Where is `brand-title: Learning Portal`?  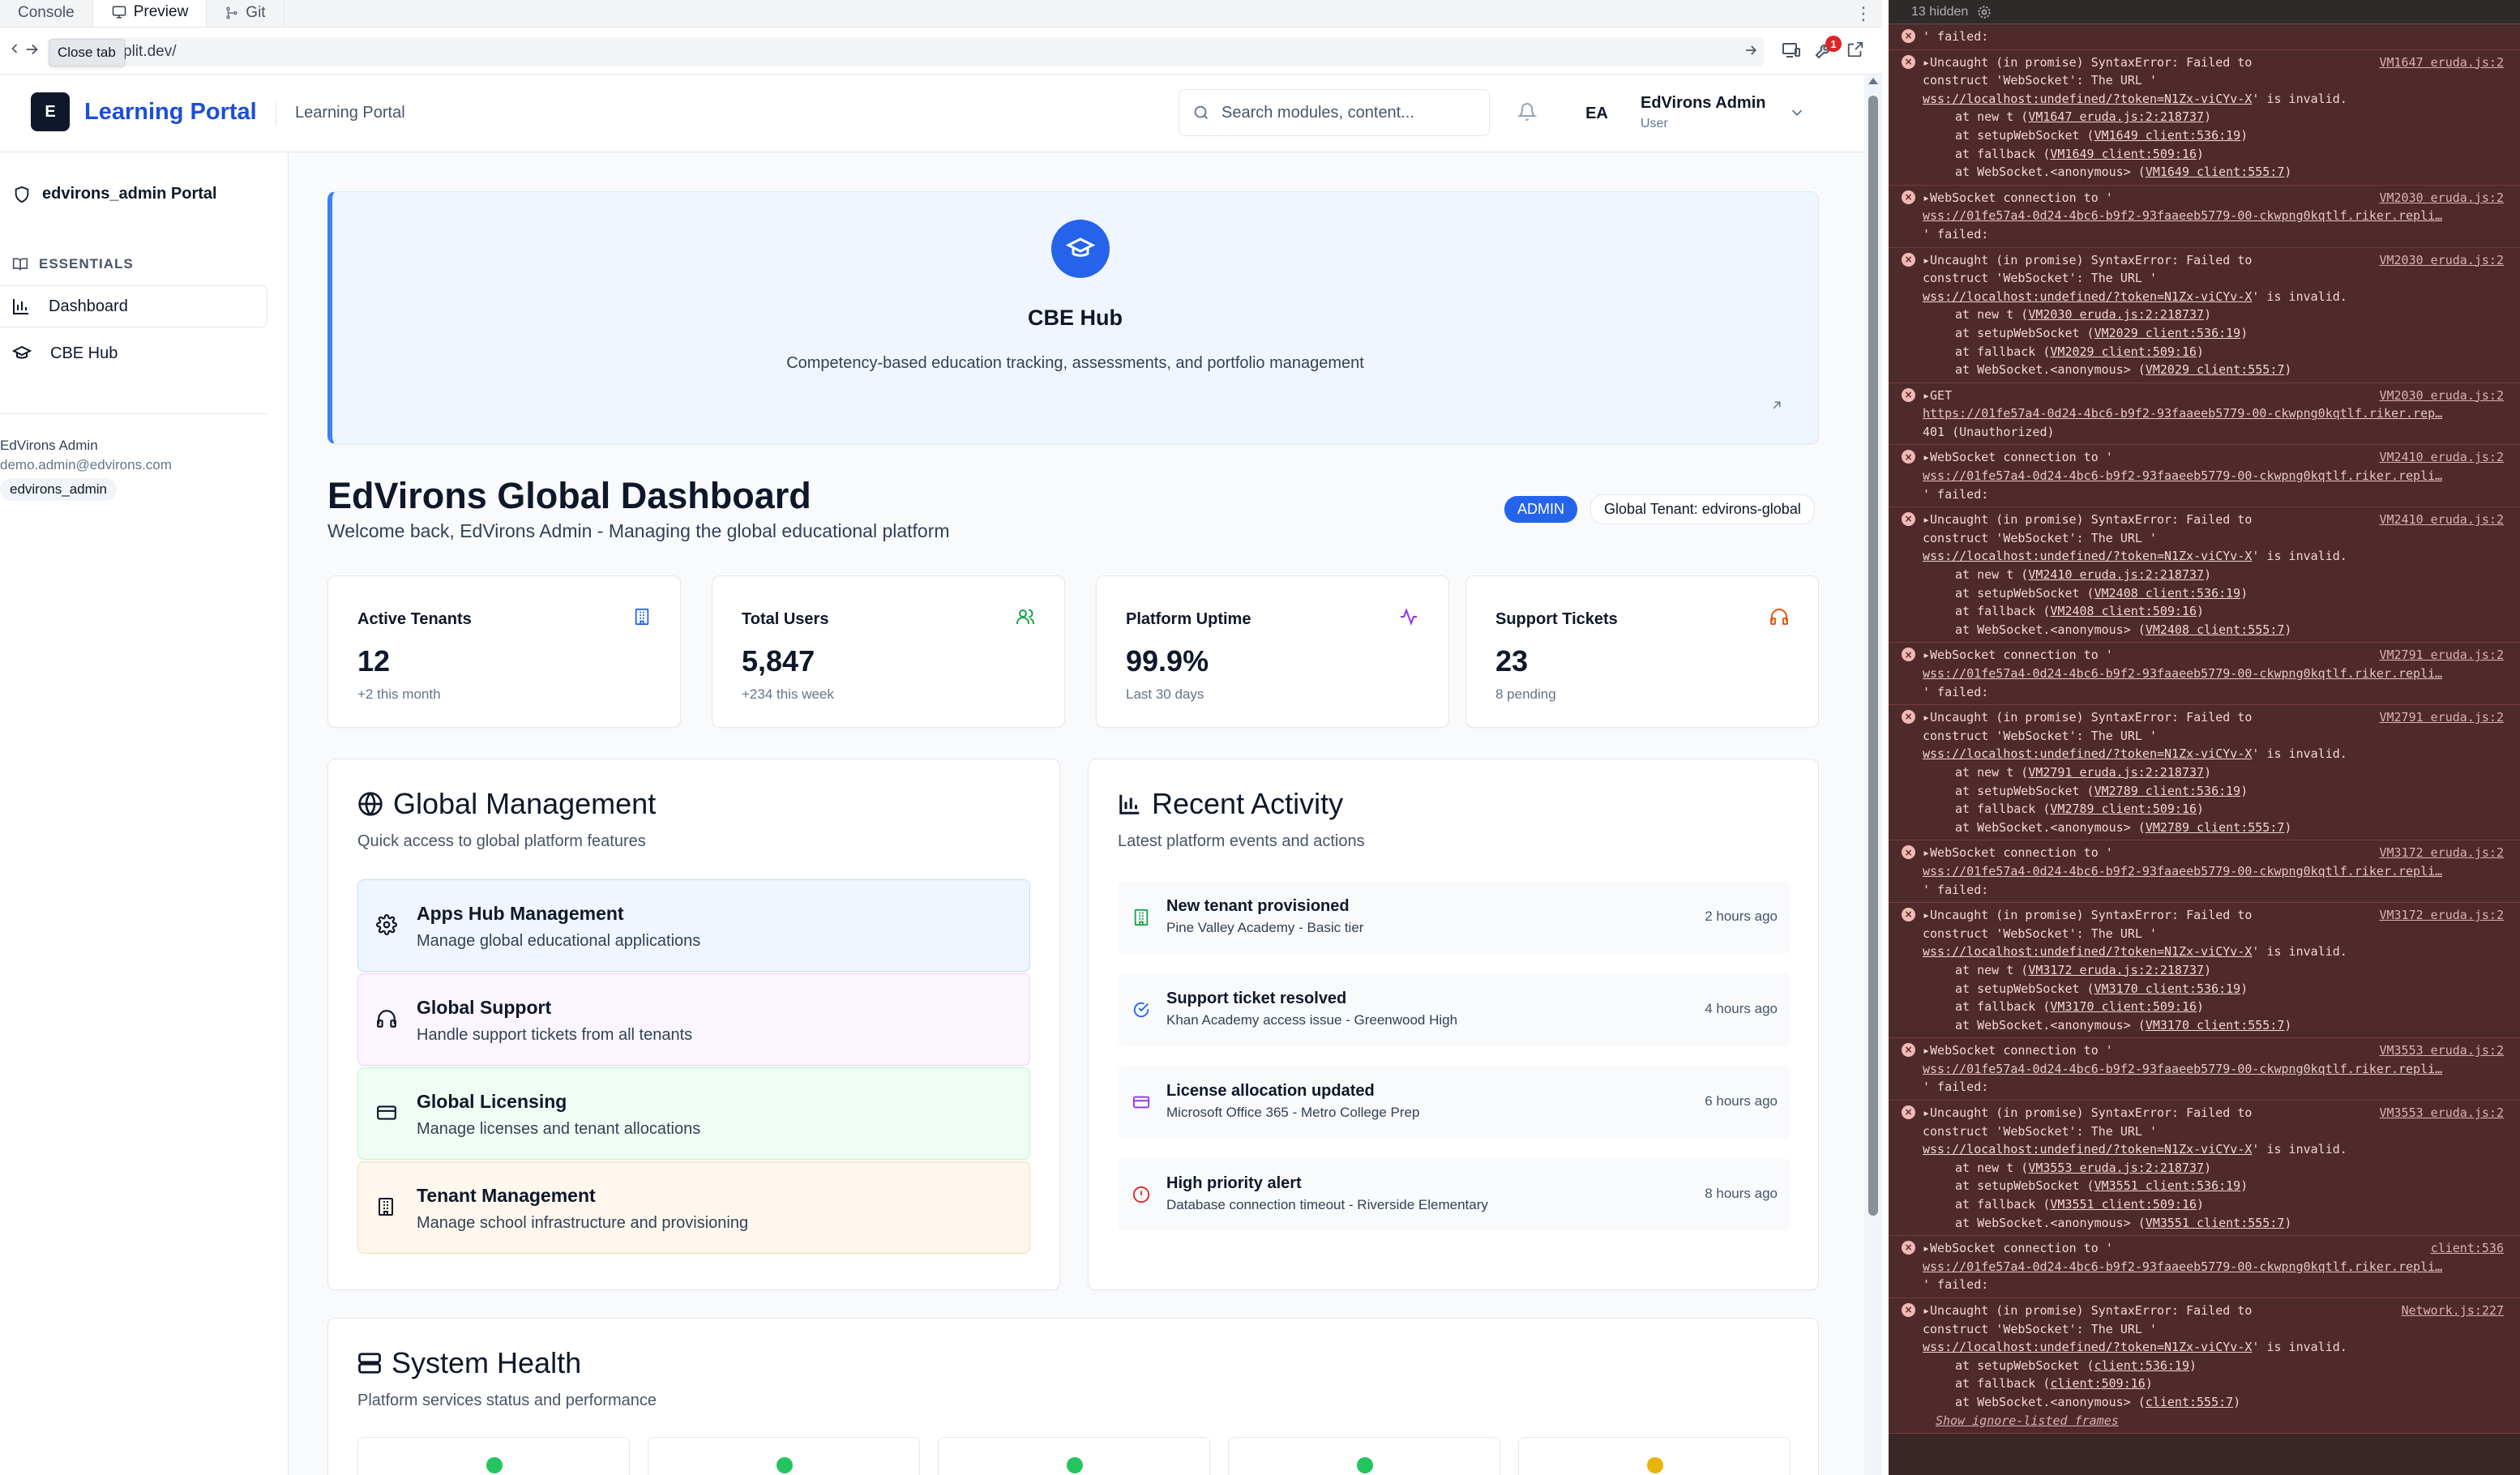
brand-title: Learning Portal is located at coordinates (170, 113).